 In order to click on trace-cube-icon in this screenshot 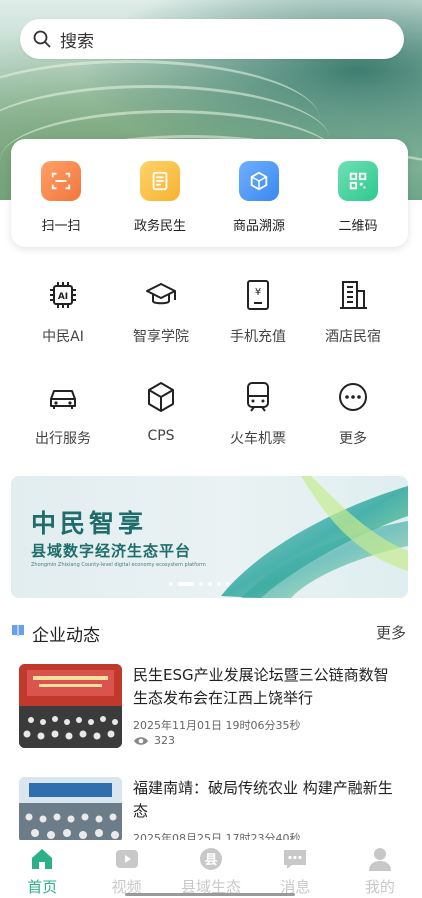, I will do `click(259, 181)`.